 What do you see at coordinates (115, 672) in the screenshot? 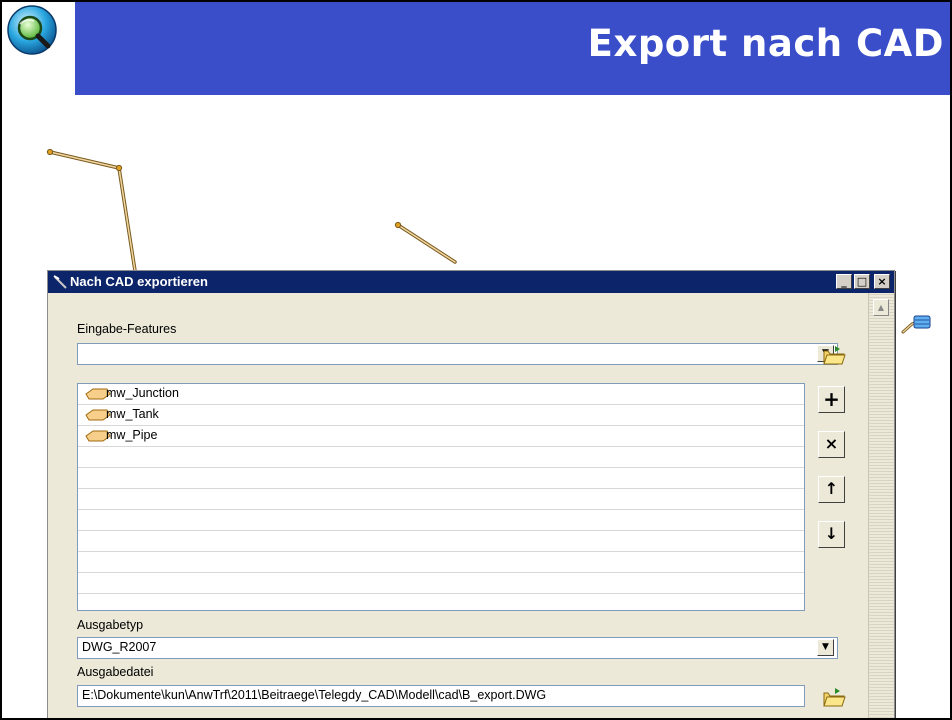
I see `output-file-label: Ausgabedatei` at bounding box center [115, 672].